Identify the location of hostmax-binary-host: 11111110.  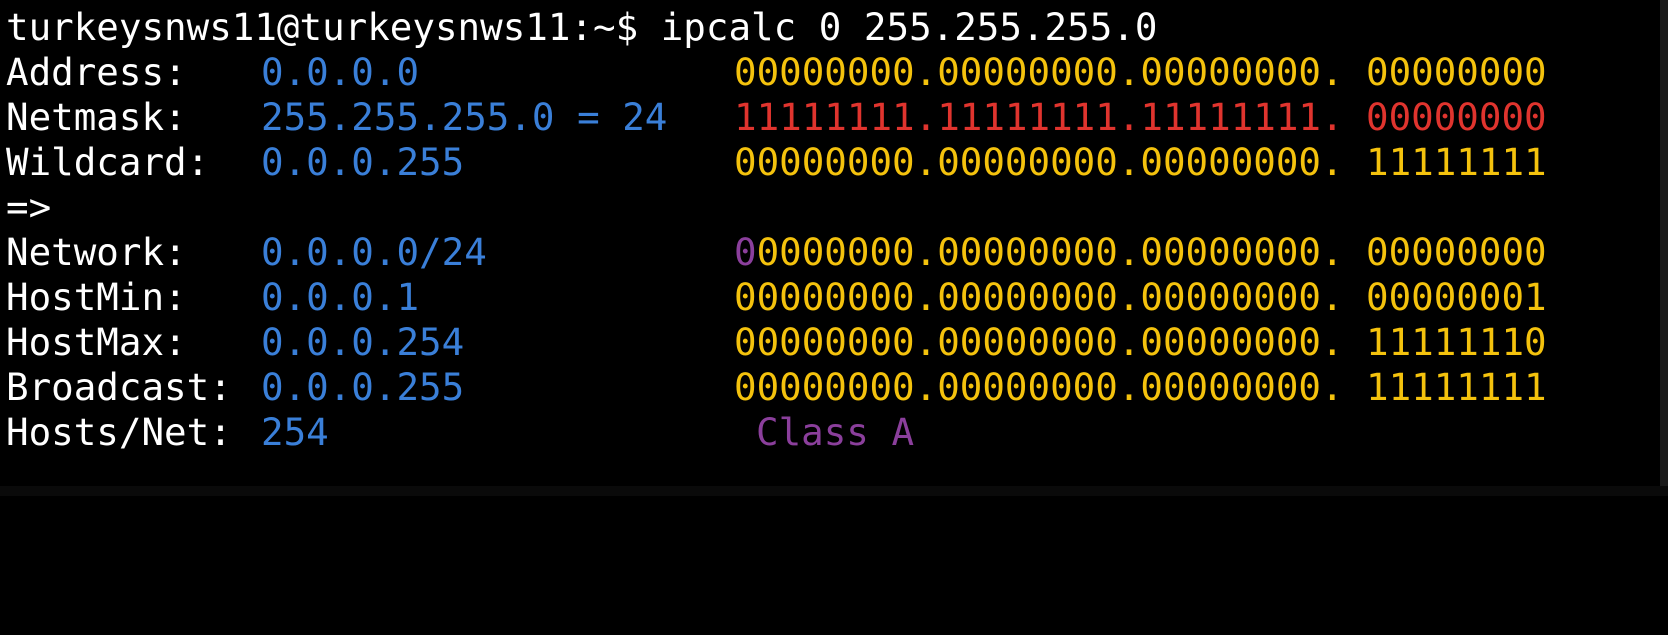
(1456, 342).